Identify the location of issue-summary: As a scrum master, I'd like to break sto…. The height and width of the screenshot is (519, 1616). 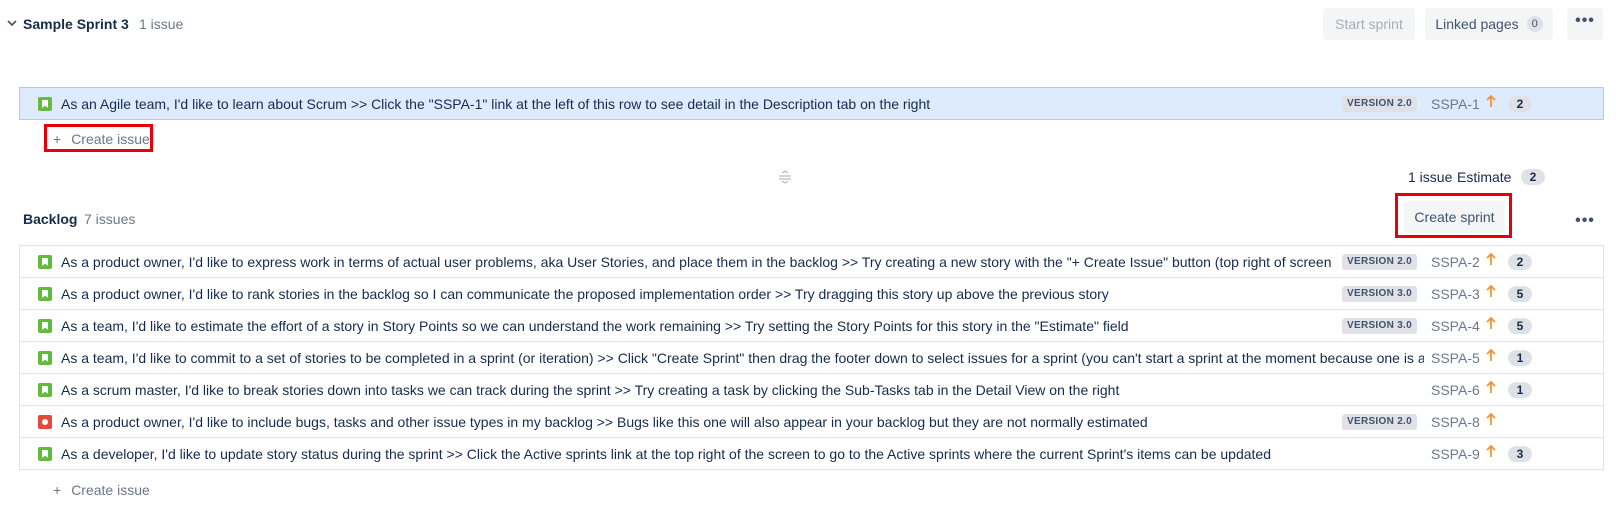
(590, 390).